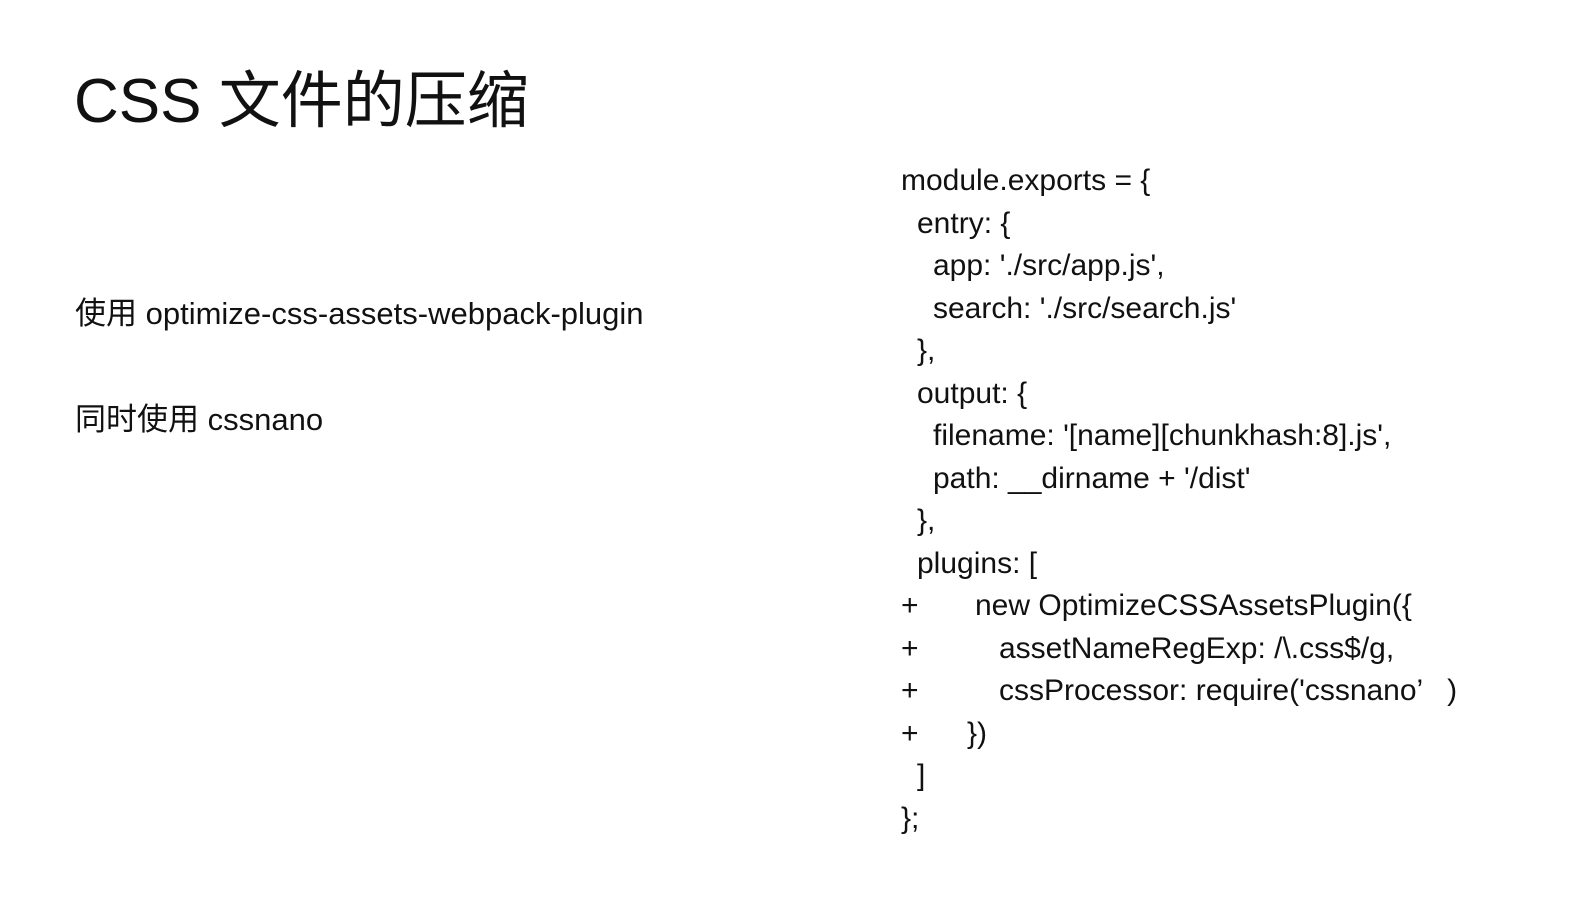 This screenshot has width=1577, height=912. Describe the element at coordinates (972, 393) in the screenshot. I see `code-text: output: {` at that location.